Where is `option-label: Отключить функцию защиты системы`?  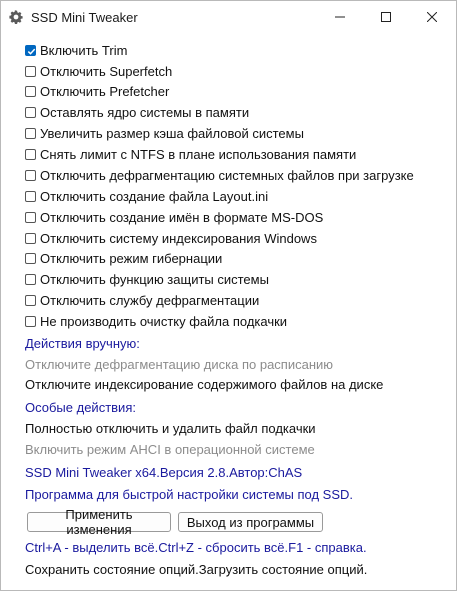 option-label: Отключить функцию защиты системы is located at coordinates (154, 279).